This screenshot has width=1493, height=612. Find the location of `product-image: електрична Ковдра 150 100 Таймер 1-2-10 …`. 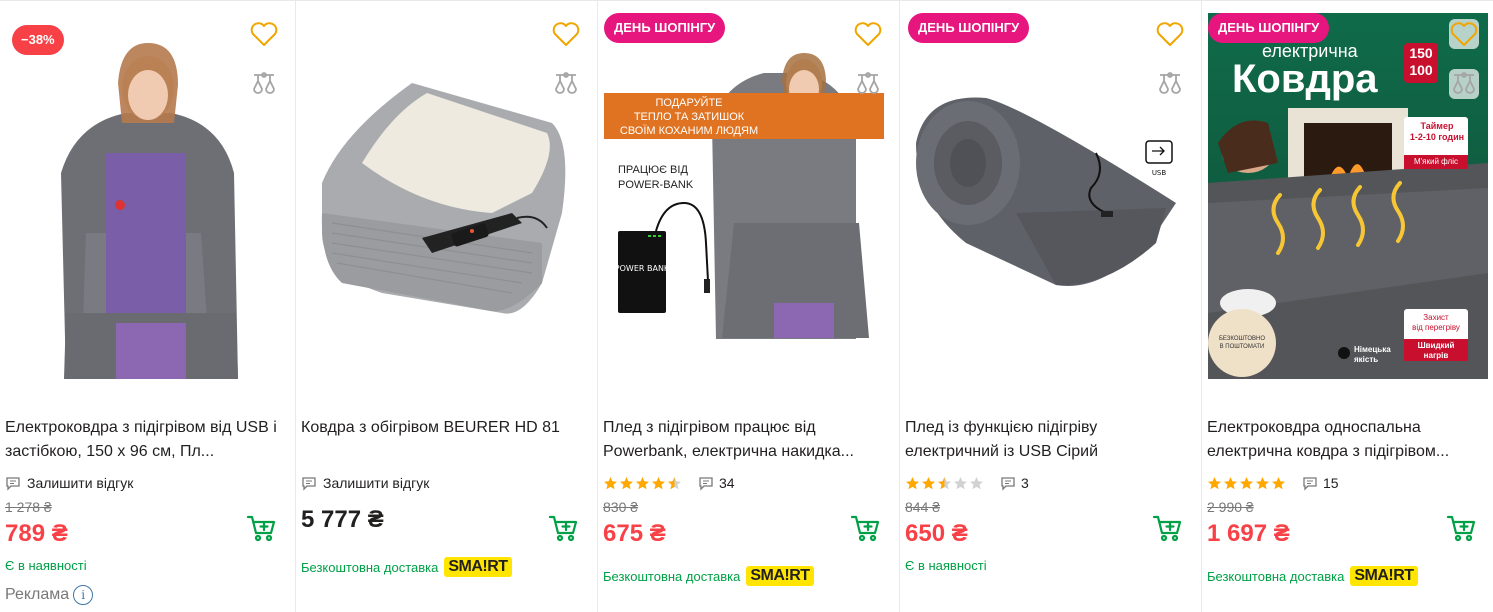

product-image: електрична Ковдра 150 100 Таймер 1-2-10 … is located at coordinates (1348, 196).